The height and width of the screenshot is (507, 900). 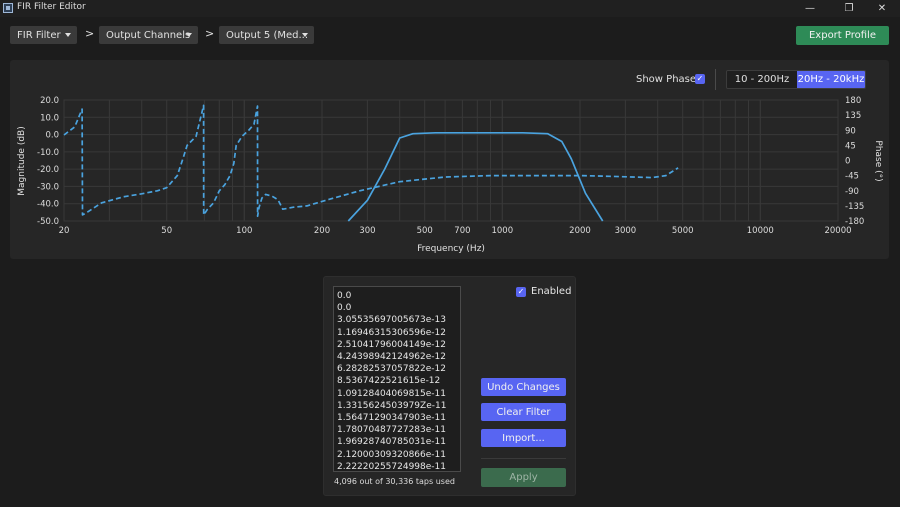 I want to click on enabled-label: Enabled, so click(x=551, y=291).